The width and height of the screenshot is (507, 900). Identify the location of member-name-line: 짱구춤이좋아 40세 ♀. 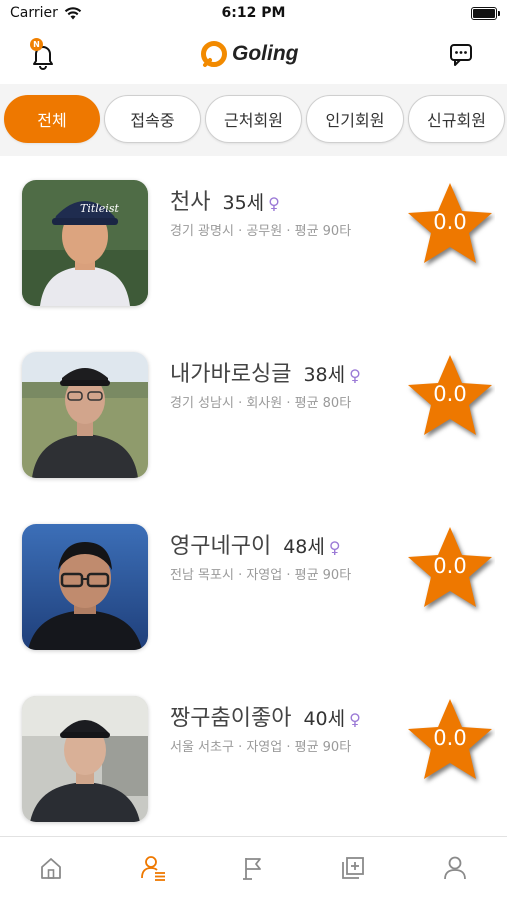
(265, 716).